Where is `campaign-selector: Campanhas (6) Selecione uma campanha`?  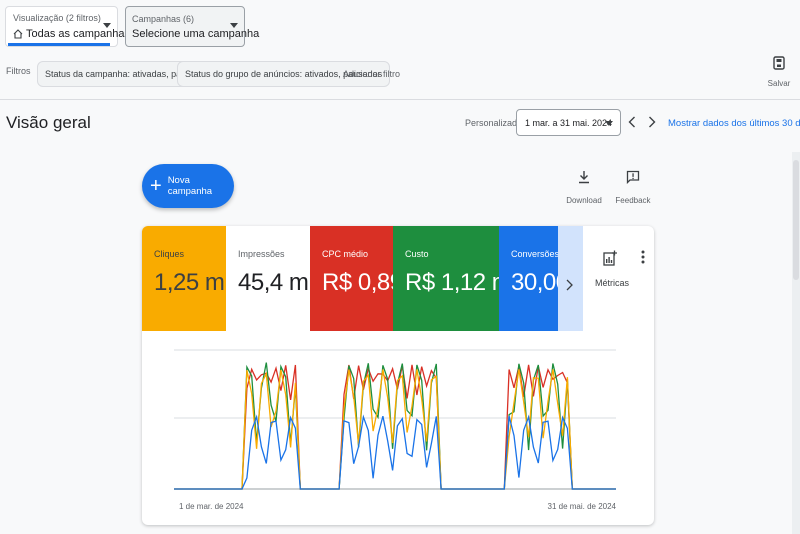
campaign-selector: Campanhas (6) Selecione uma campanha is located at coordinates (192, 26).